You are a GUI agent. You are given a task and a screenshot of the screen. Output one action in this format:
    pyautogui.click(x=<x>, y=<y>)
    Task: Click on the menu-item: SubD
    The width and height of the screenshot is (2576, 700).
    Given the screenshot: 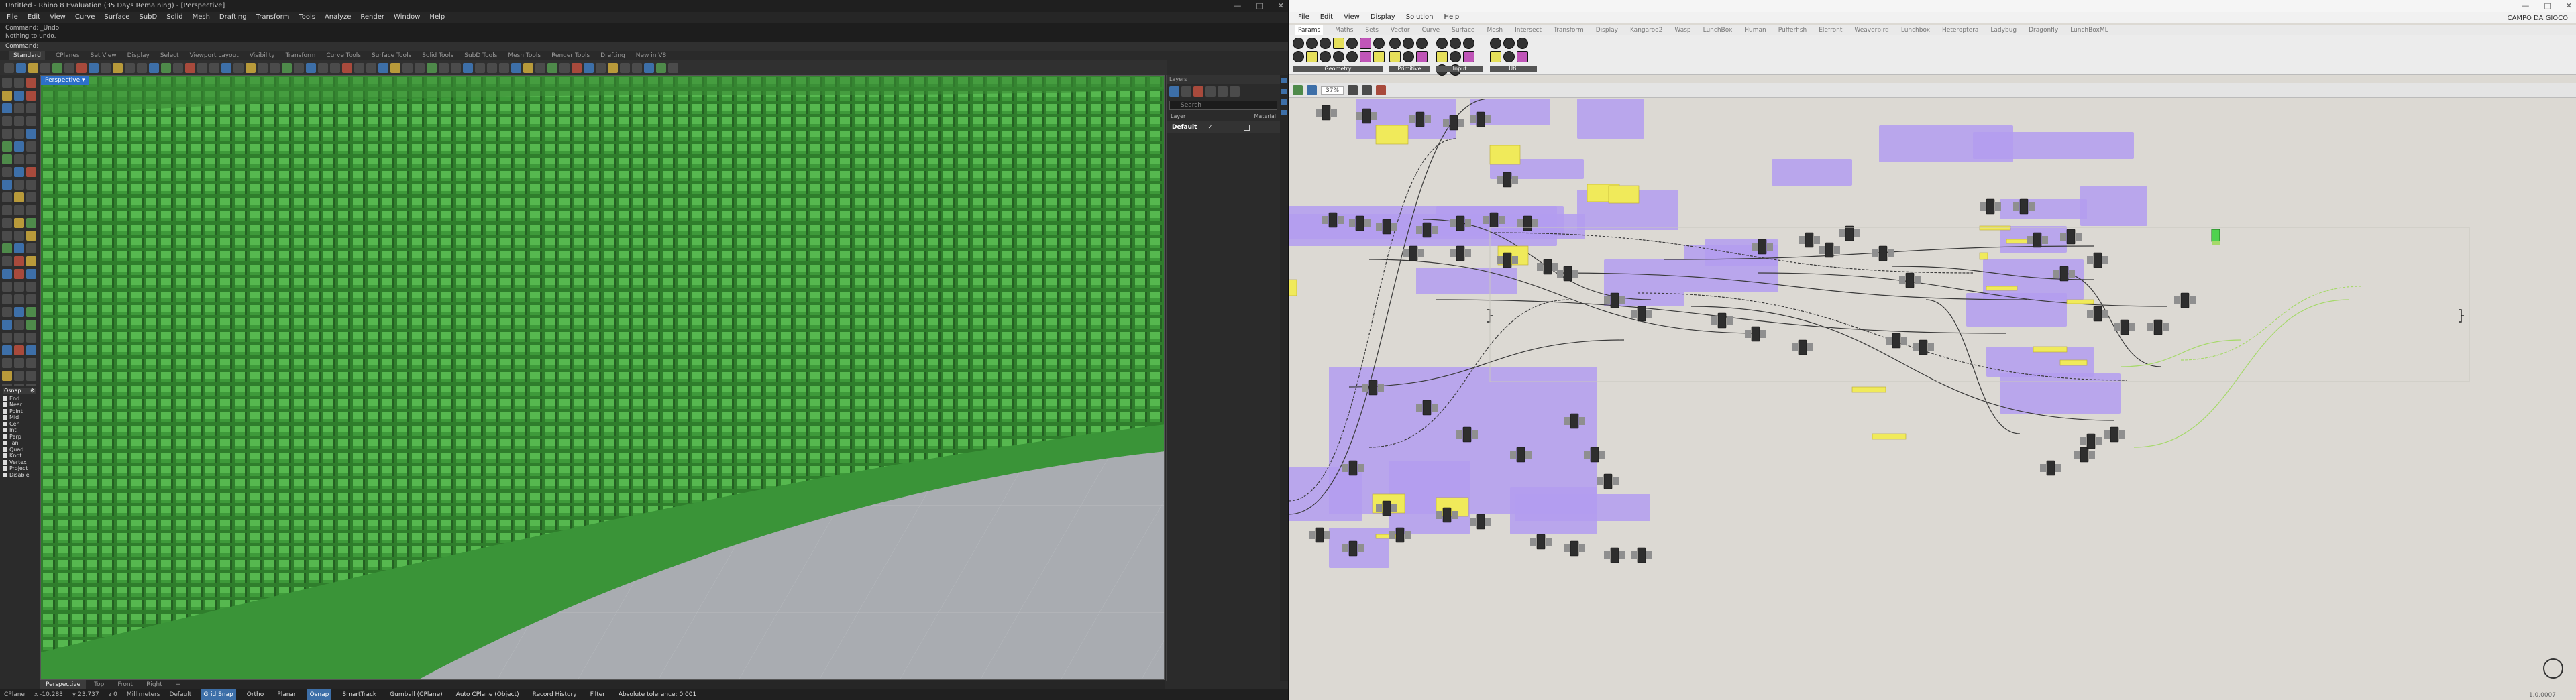 What is the action you would take?
    pyautogui.click(x=148, y=17)
    